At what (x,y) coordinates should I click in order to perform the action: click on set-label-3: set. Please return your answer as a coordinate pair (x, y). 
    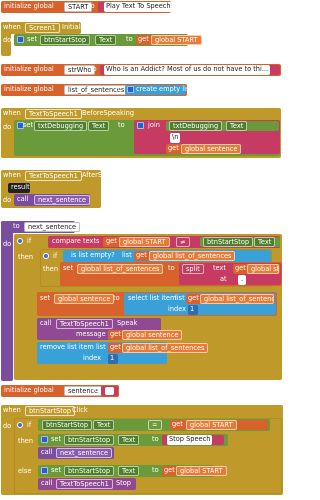
    Looking at the image, I should click on (68, 268).